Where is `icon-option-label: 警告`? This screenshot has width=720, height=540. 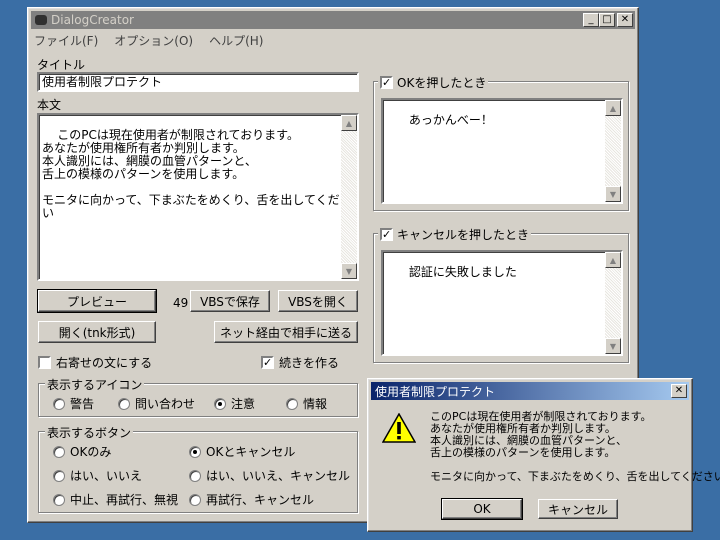
icon-option-label: 警告 is located at coordinates (82, 404).